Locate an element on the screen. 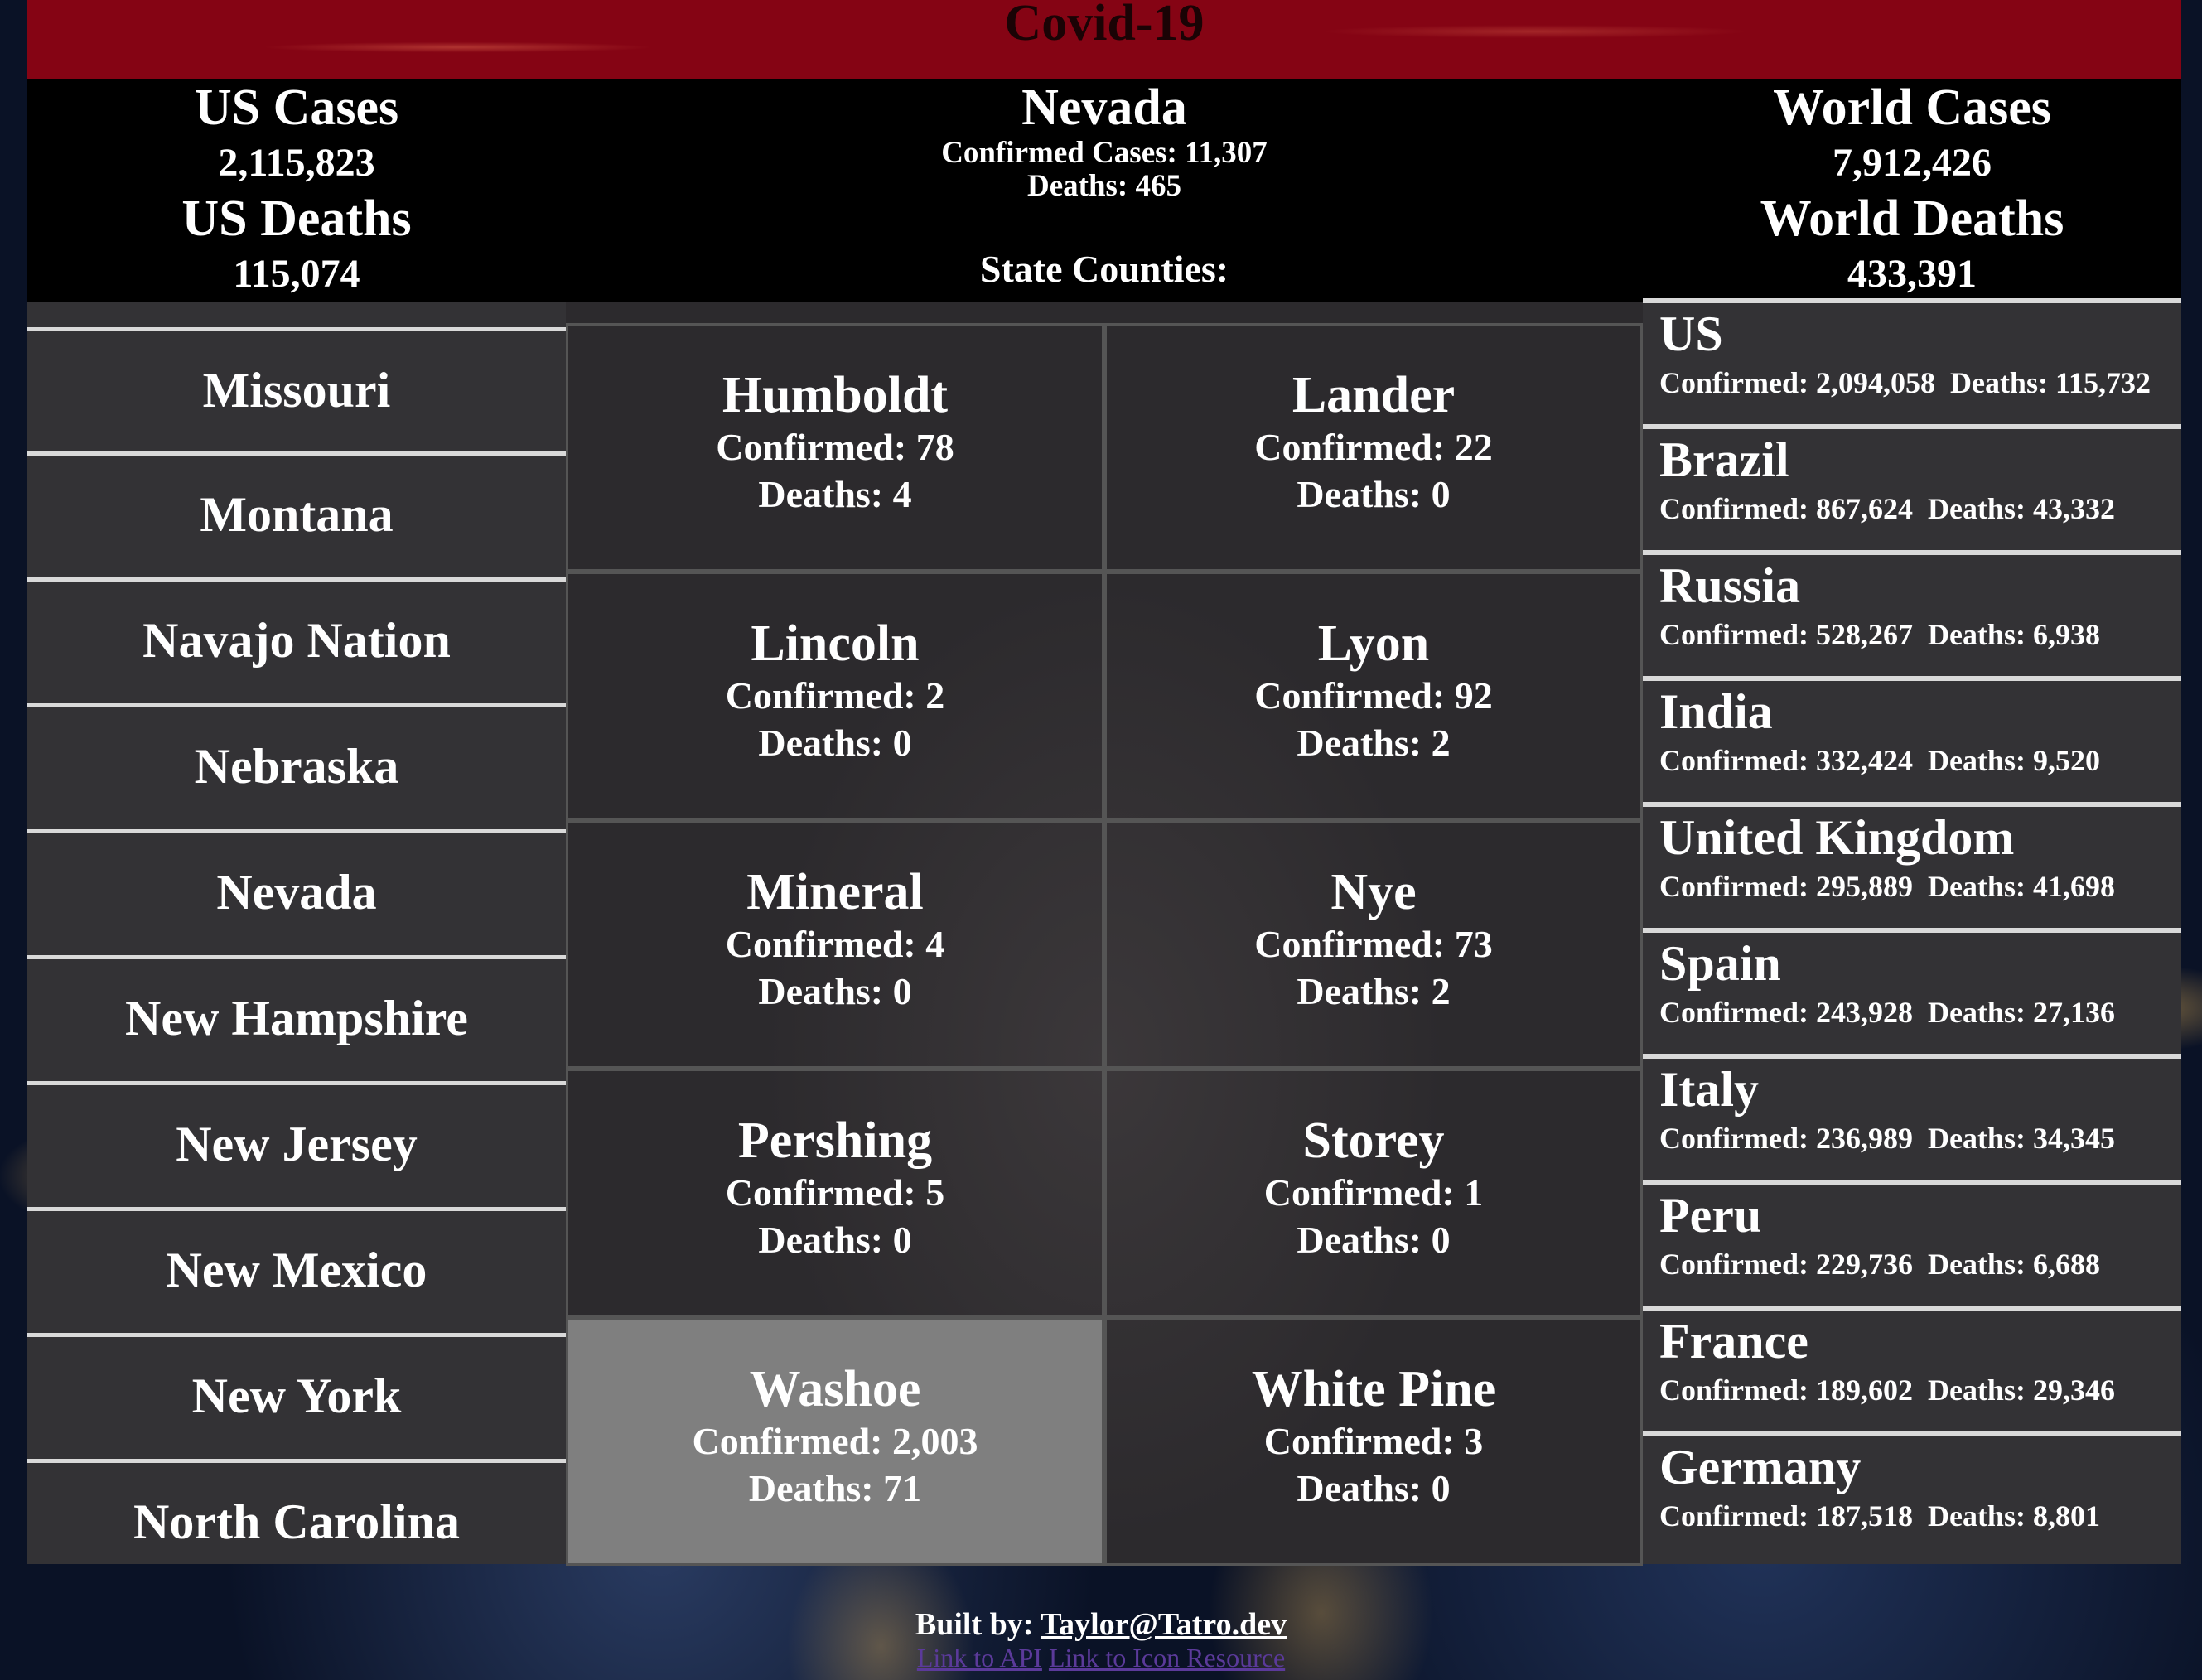 The image size is (2202, 1680). country-confirmed: Confirmed: 867,624 is located at coordinates (1786, 508).